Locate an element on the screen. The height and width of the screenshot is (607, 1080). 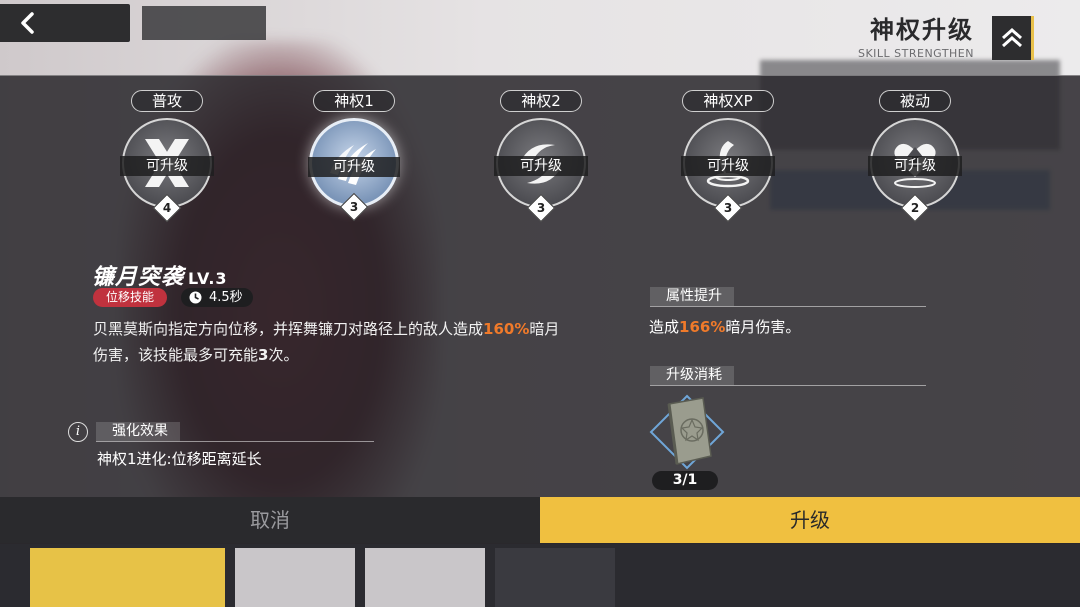
collapse-button is located at coordinates (1013, 38).